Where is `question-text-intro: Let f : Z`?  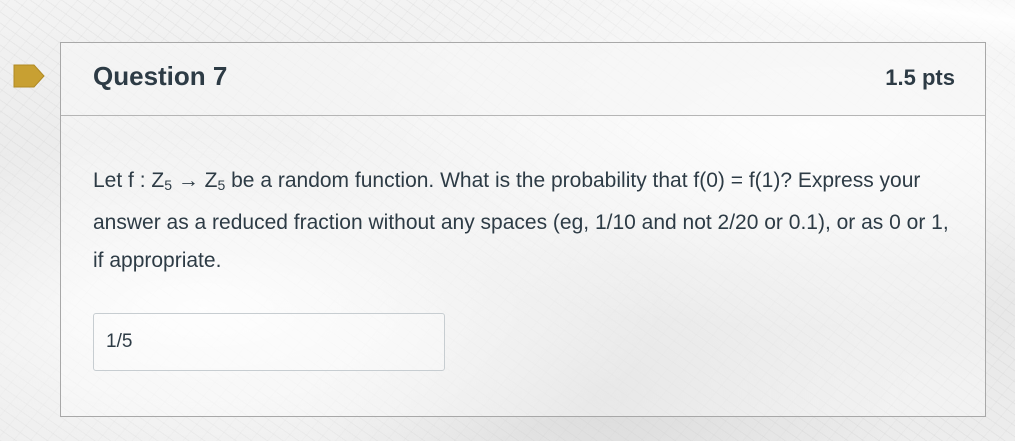
question-text-intro: Let f : Z is located at coordinates (129, 180).